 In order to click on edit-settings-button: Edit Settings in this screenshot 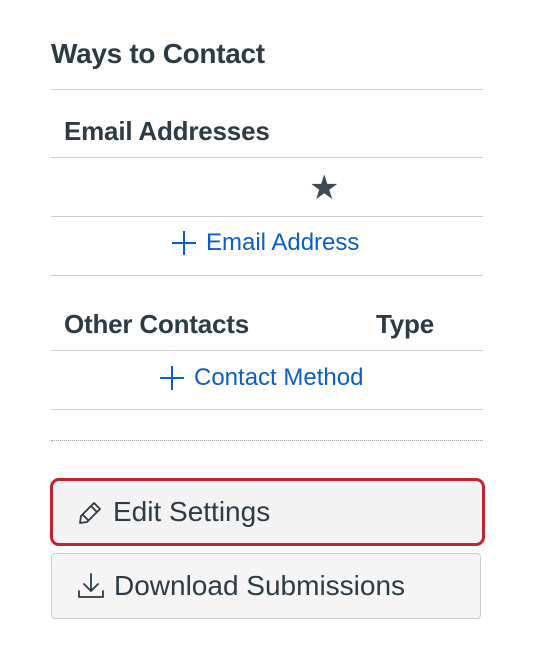, I will do `click(267, 512)`.